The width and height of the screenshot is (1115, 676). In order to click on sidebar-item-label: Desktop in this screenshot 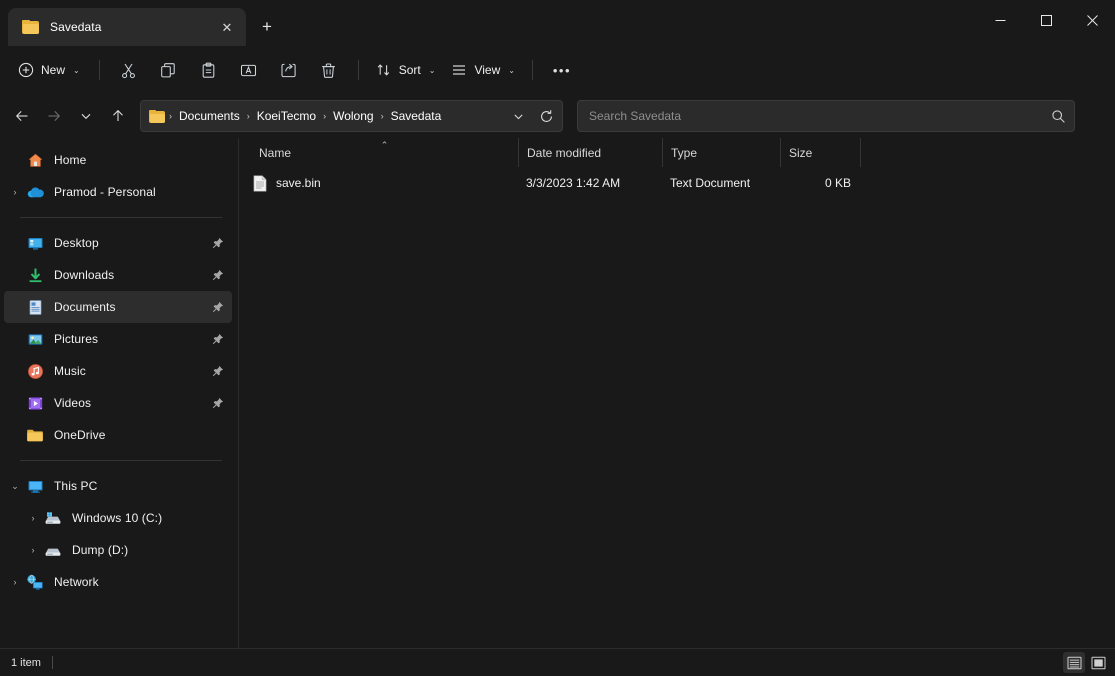, I will do `click(76, 243)`.